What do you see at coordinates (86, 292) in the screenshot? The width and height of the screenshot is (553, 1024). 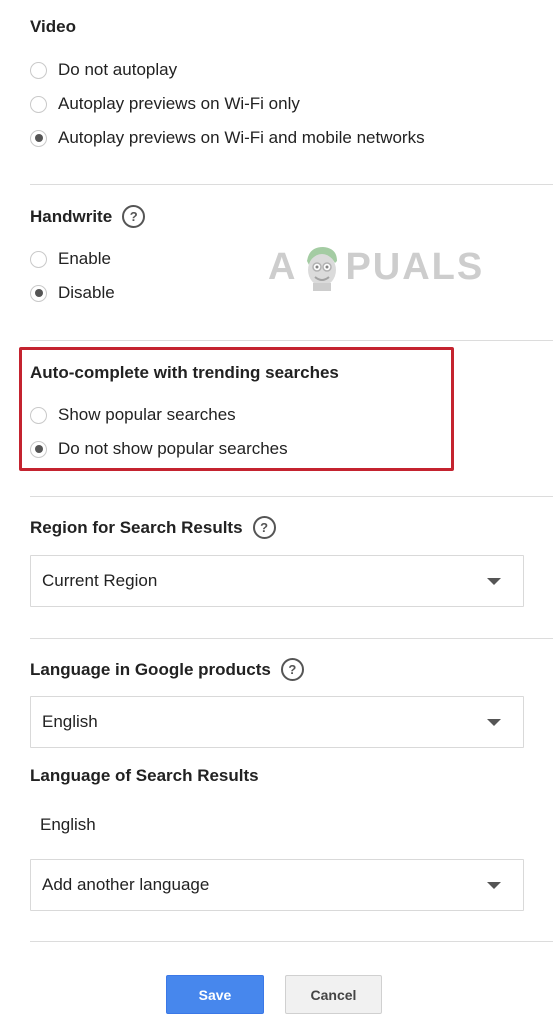 I see `radio-label: Disable` at bounding box center [86, 292].